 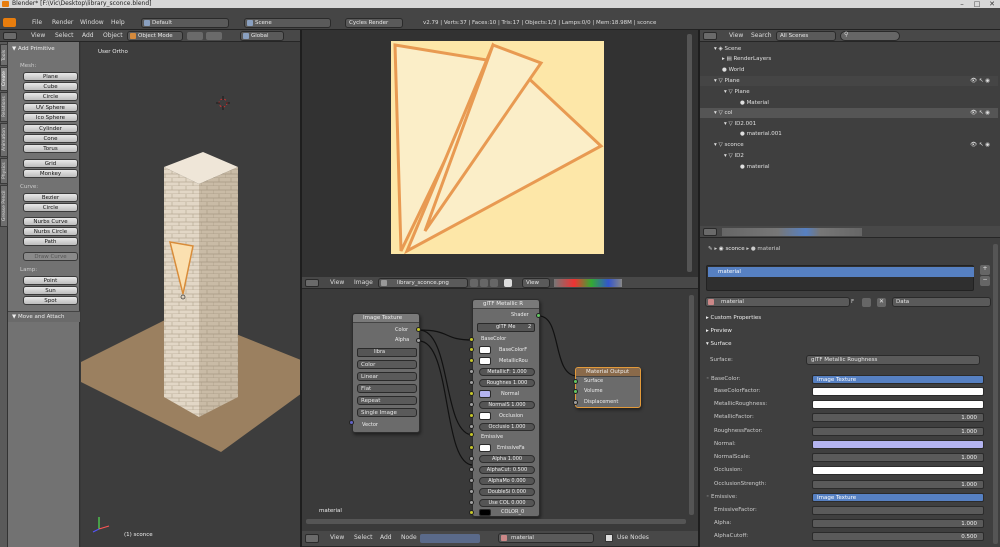 I want to click on usecolor0-field: Use COL 0.000, so click(x=507, y=503).